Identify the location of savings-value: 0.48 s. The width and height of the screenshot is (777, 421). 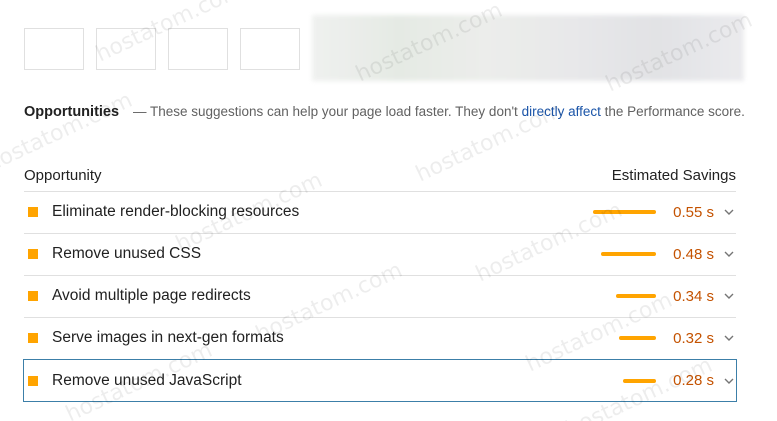
(693, 254).